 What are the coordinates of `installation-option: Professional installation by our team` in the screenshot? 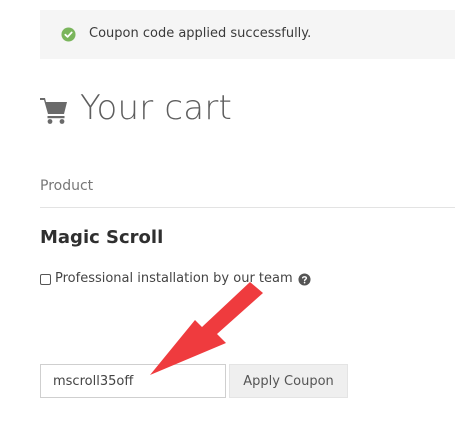 It's located at (175, 279).